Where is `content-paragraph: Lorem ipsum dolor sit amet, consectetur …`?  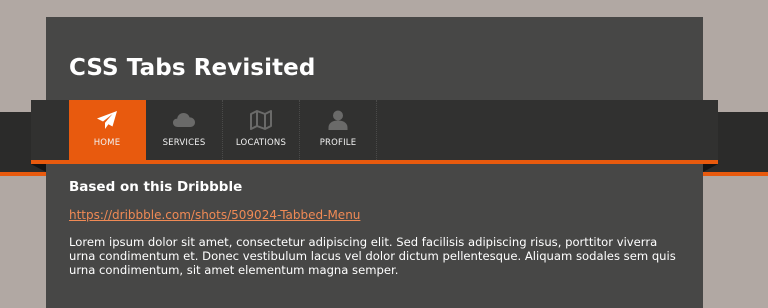 content-paragraph: Lorem ipsum dolor sit amet, consectetur … is located at coordinates (372, 256).